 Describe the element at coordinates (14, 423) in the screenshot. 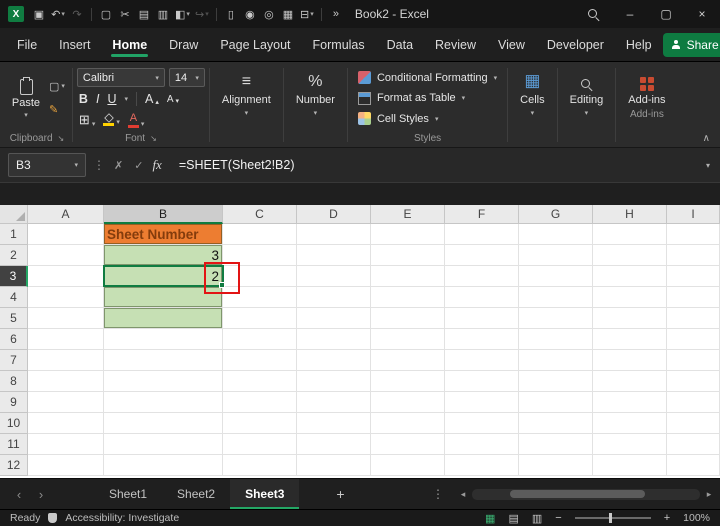

I see `row-header-10: 10` at that location.